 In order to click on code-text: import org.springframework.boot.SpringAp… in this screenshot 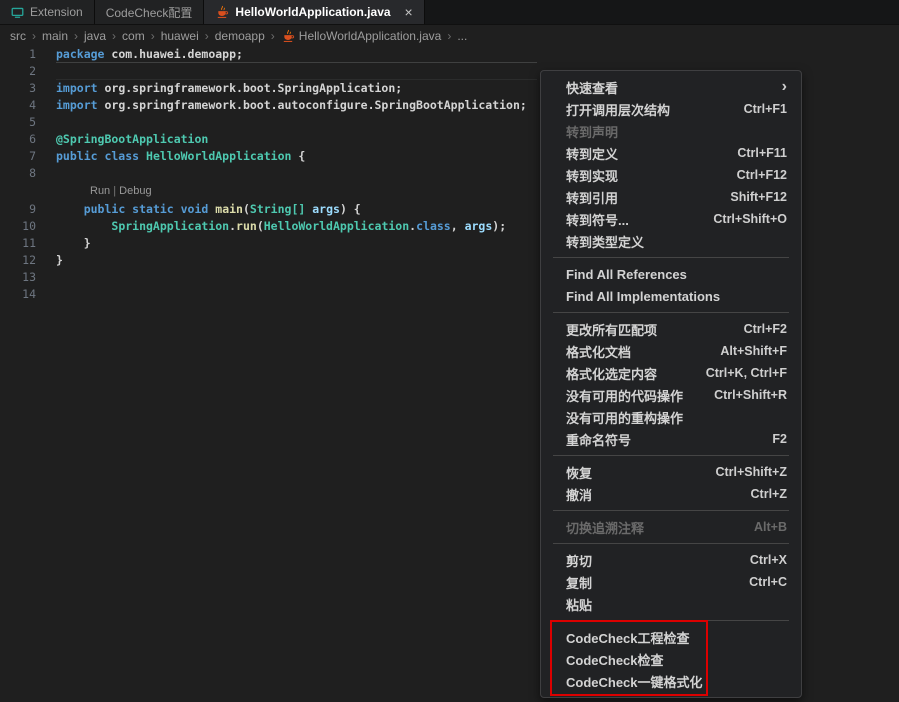, I will do `click(229, 88)`.